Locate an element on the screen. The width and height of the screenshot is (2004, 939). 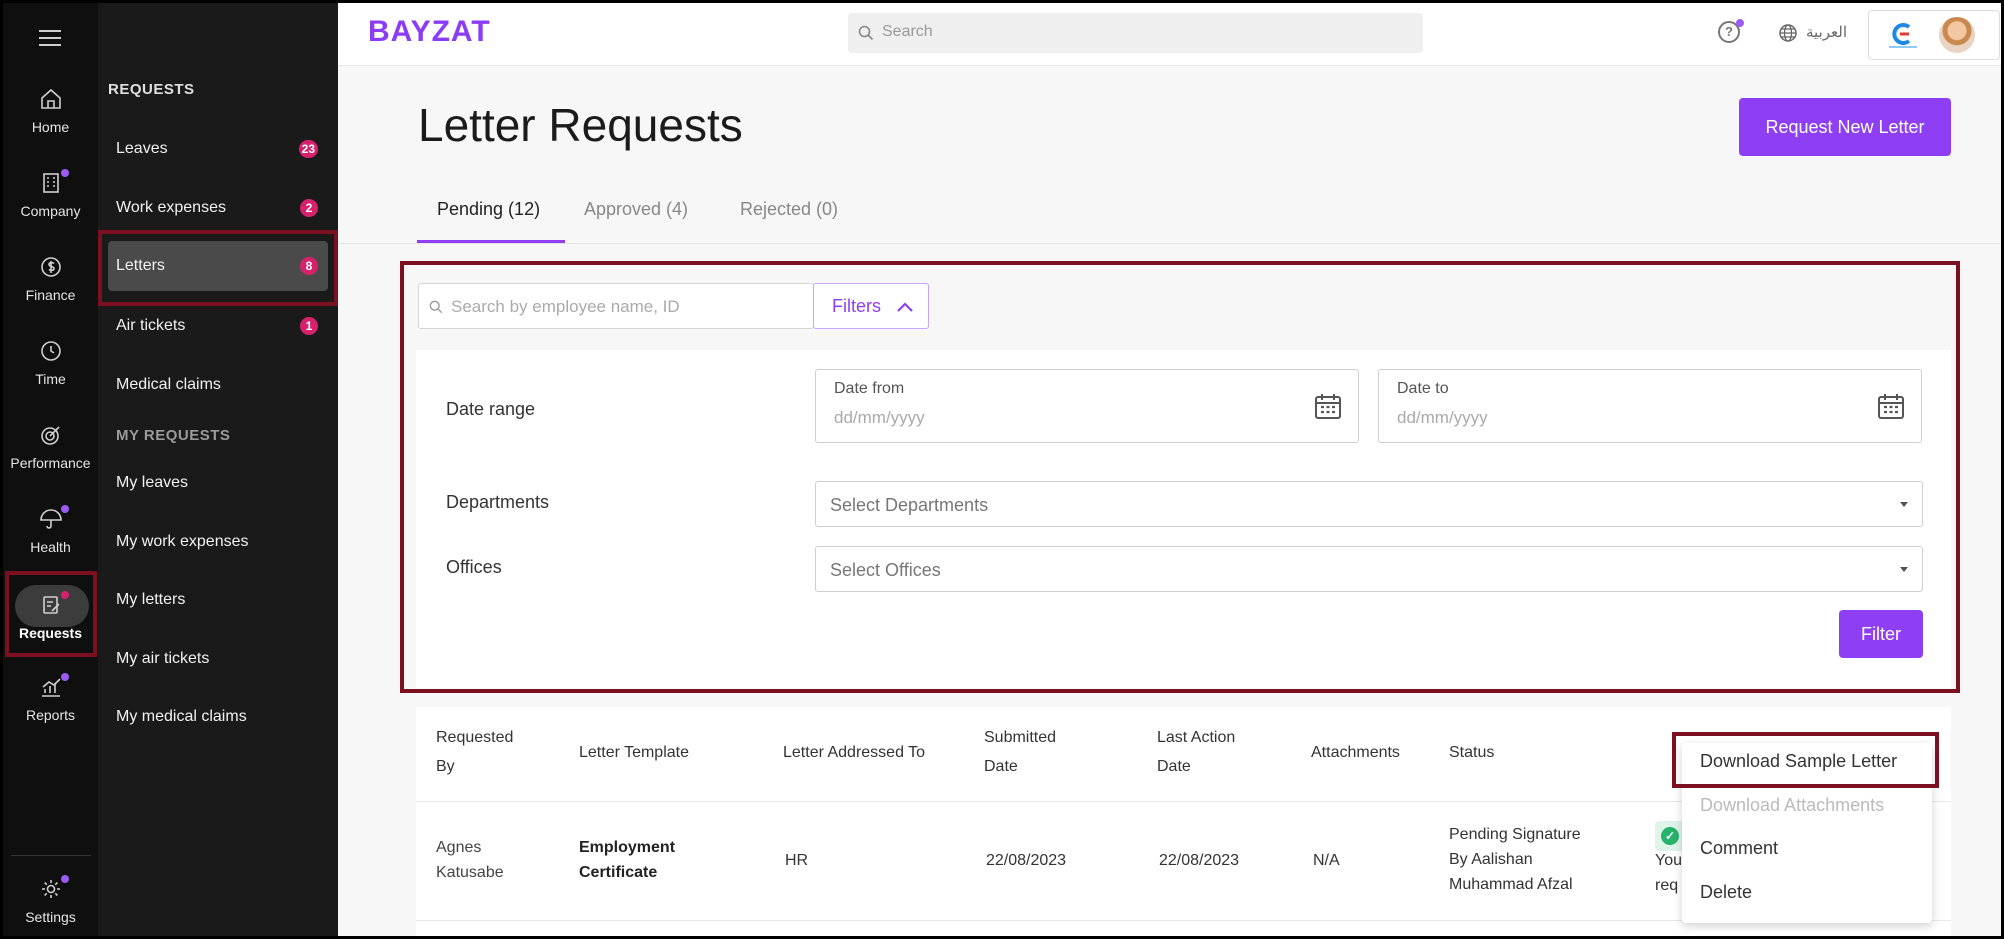
global-search-input: Search is located at coordinates (1135, 33).